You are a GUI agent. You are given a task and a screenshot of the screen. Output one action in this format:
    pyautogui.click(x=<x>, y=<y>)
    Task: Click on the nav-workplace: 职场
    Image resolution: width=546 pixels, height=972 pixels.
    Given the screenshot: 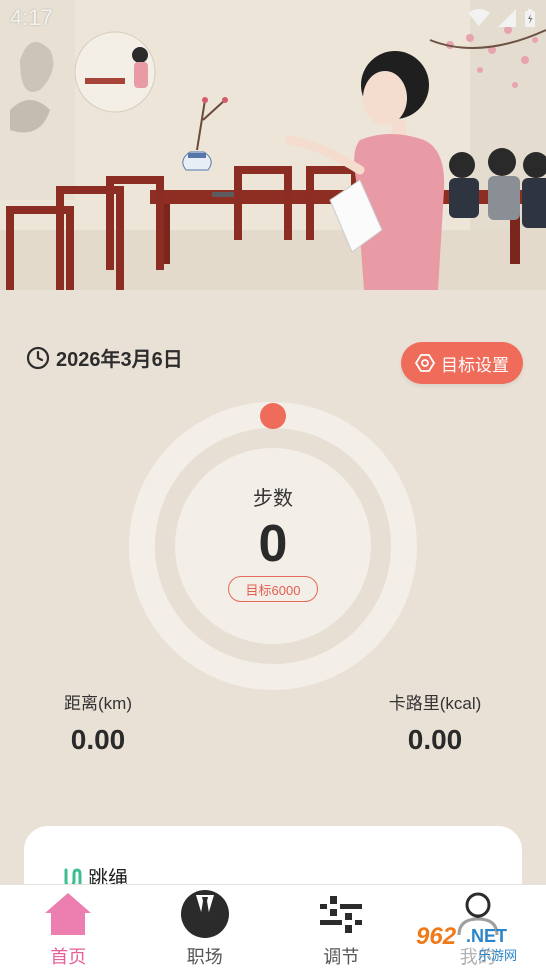 What is the action you would take?
    pyautogui.click(x=205, y=928)
    